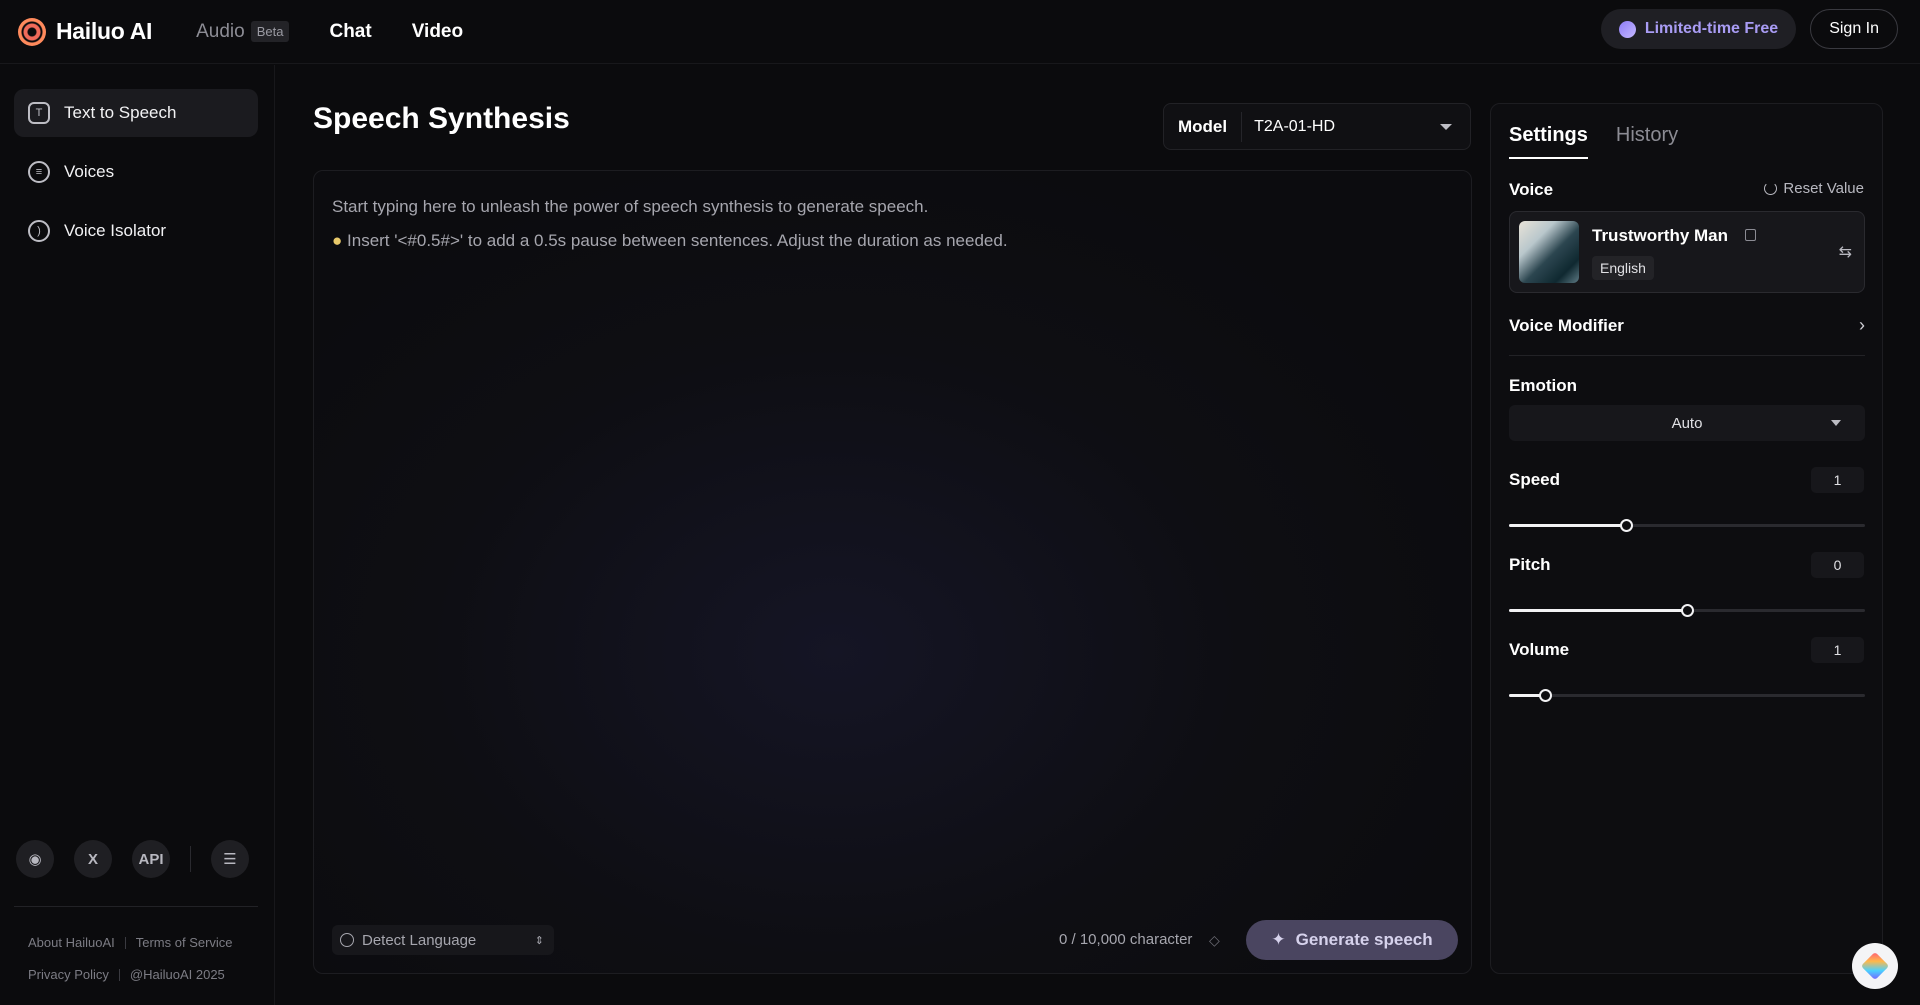 The width and height of the screenshot is (1920, 1005). I want to click on x-icon: X, so click(93, 859).